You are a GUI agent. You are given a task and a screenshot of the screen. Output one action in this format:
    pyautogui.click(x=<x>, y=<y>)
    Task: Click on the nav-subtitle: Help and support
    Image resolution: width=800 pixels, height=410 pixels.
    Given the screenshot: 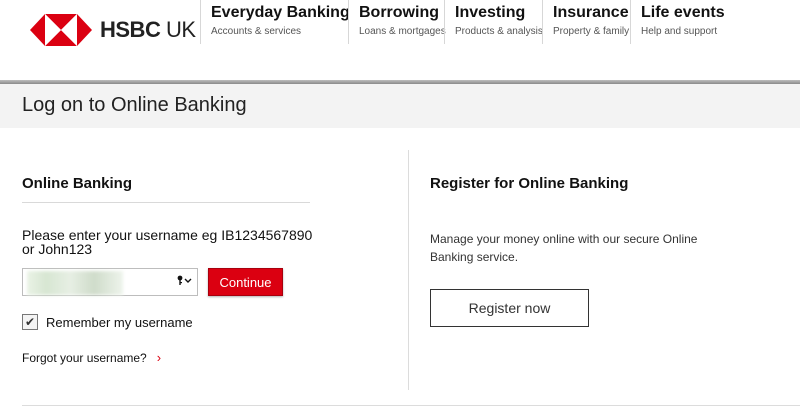 What is the action you would take?
    pyautogui.click(x=679, y=31)
    